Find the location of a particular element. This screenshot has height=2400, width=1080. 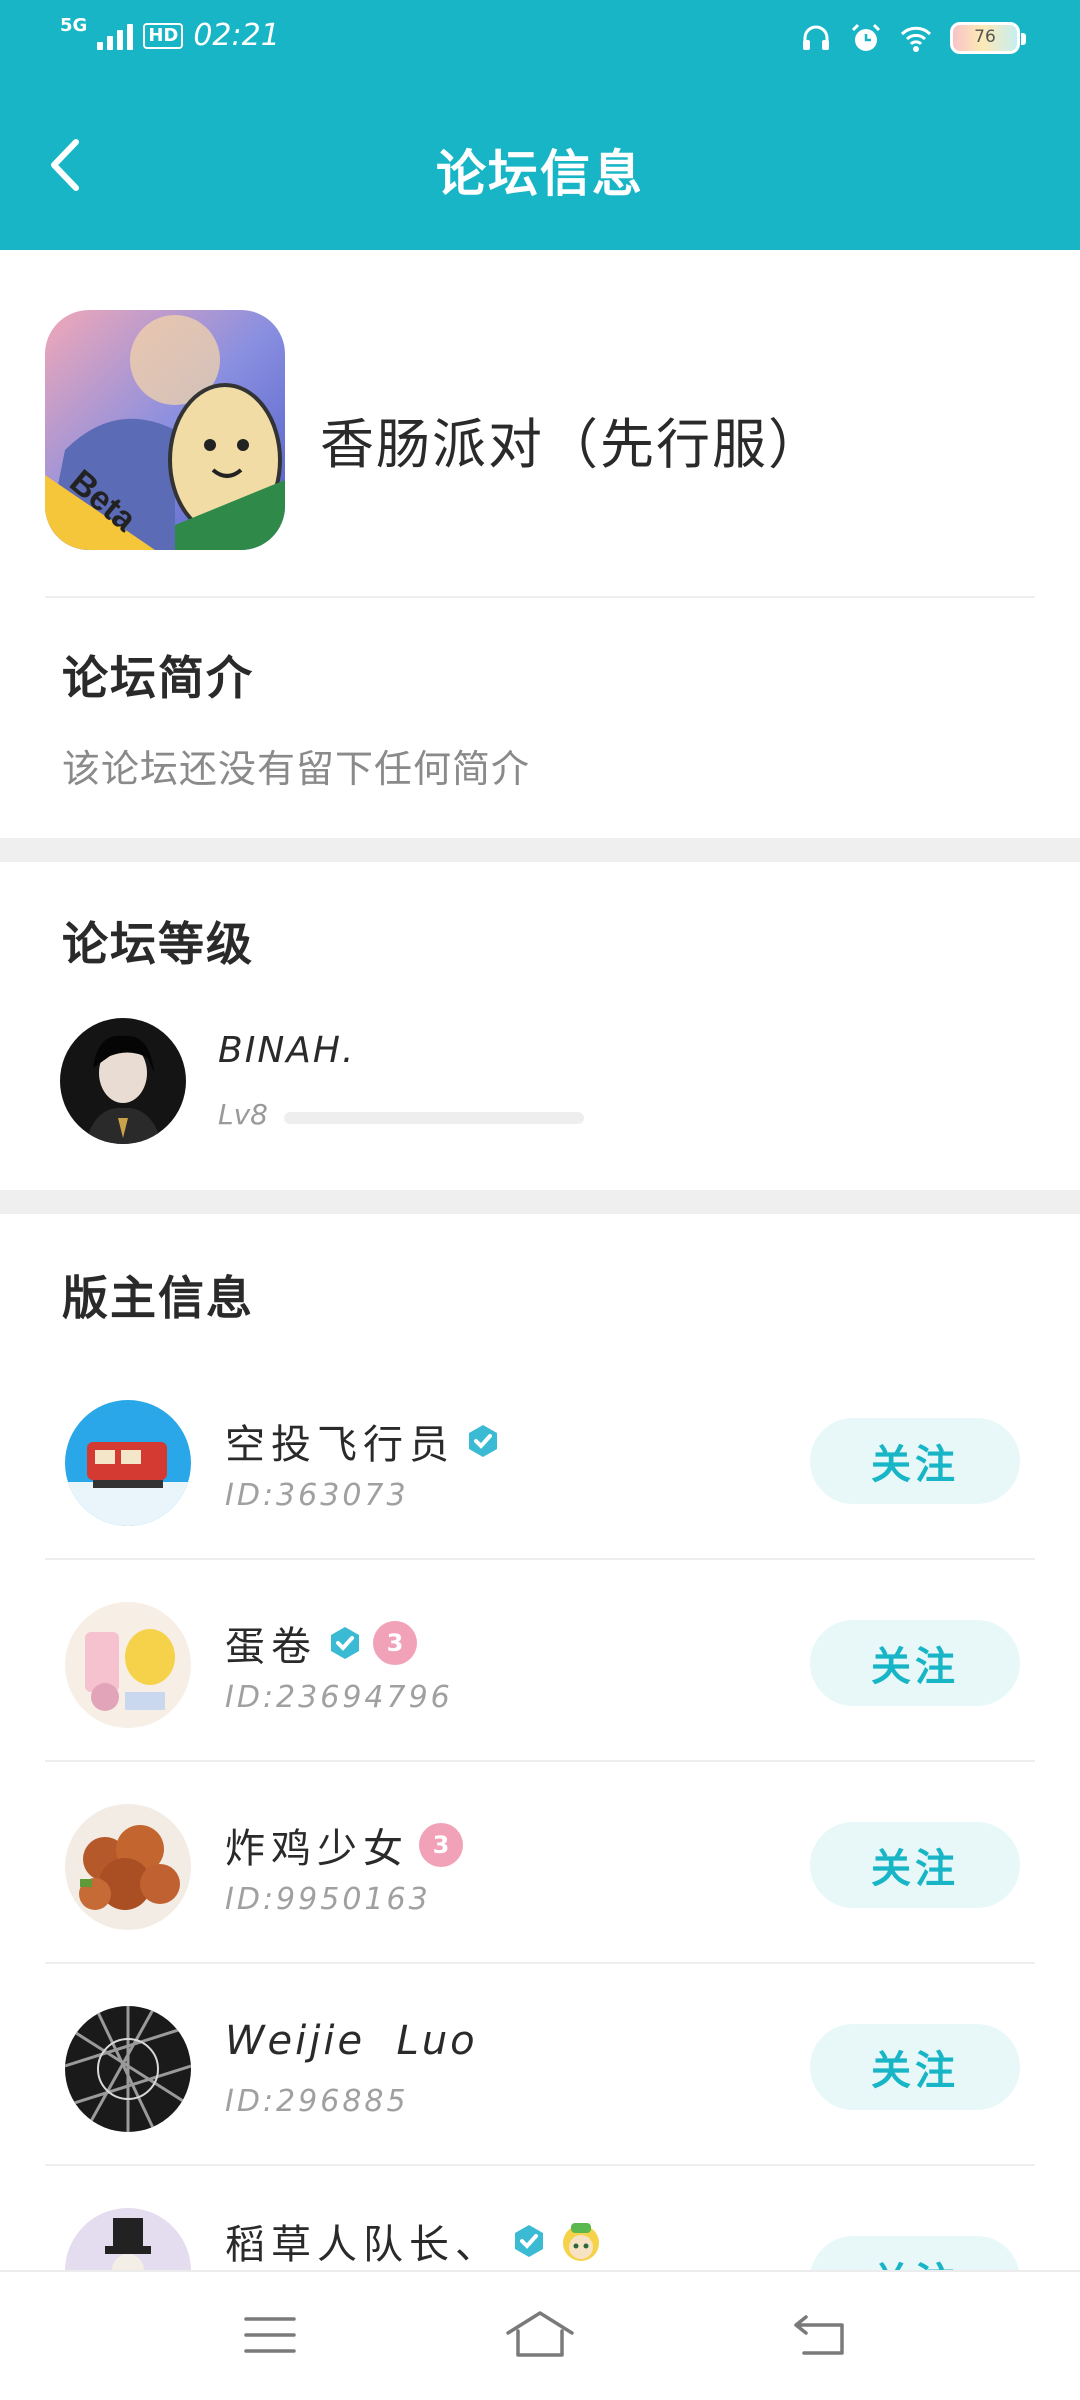

moderator-name: 蛋卷 3 is located at coordinates (321, 1643).